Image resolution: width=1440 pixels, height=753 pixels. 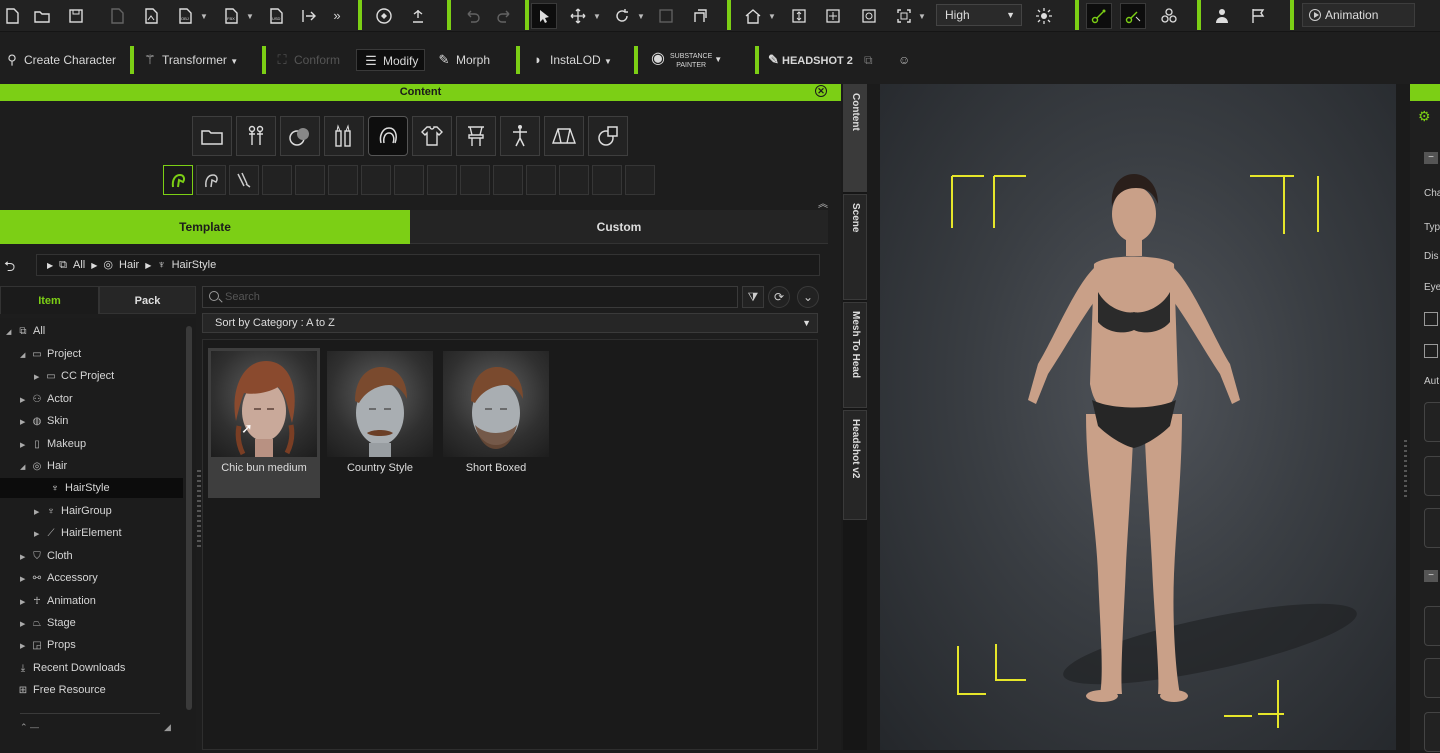 I want to click on tree-item-hairelement: ▶ ⟋ HairElement, so click(x=78, y=533).